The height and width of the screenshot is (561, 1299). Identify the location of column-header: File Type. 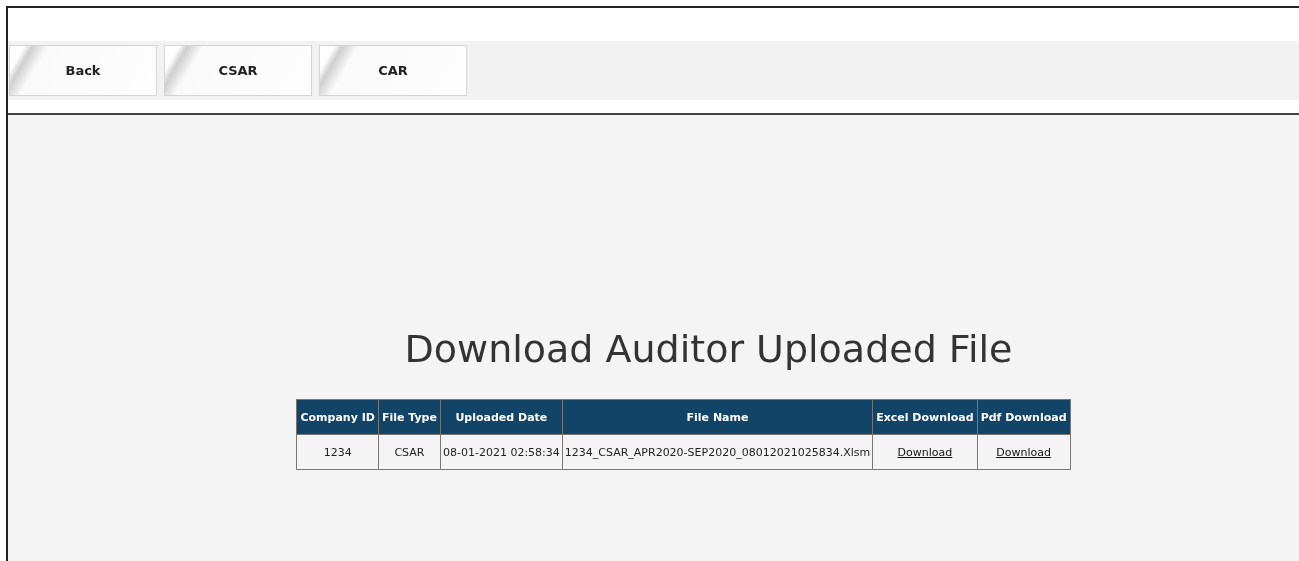
(409, 417).